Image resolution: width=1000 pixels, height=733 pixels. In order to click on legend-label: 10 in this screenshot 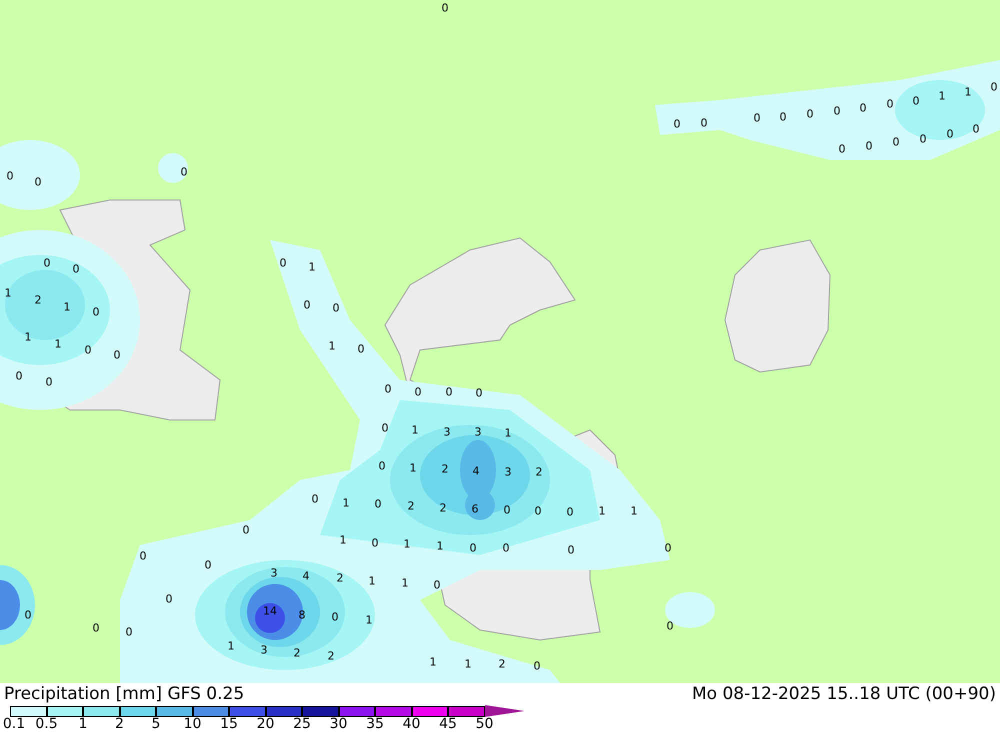, I will do `click(193, 724)`.